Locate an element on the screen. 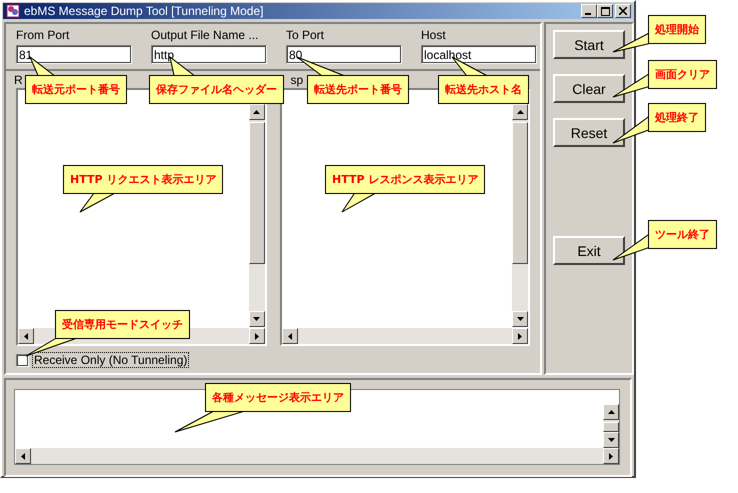  field-label: Host is located at coordinates (434, 35).